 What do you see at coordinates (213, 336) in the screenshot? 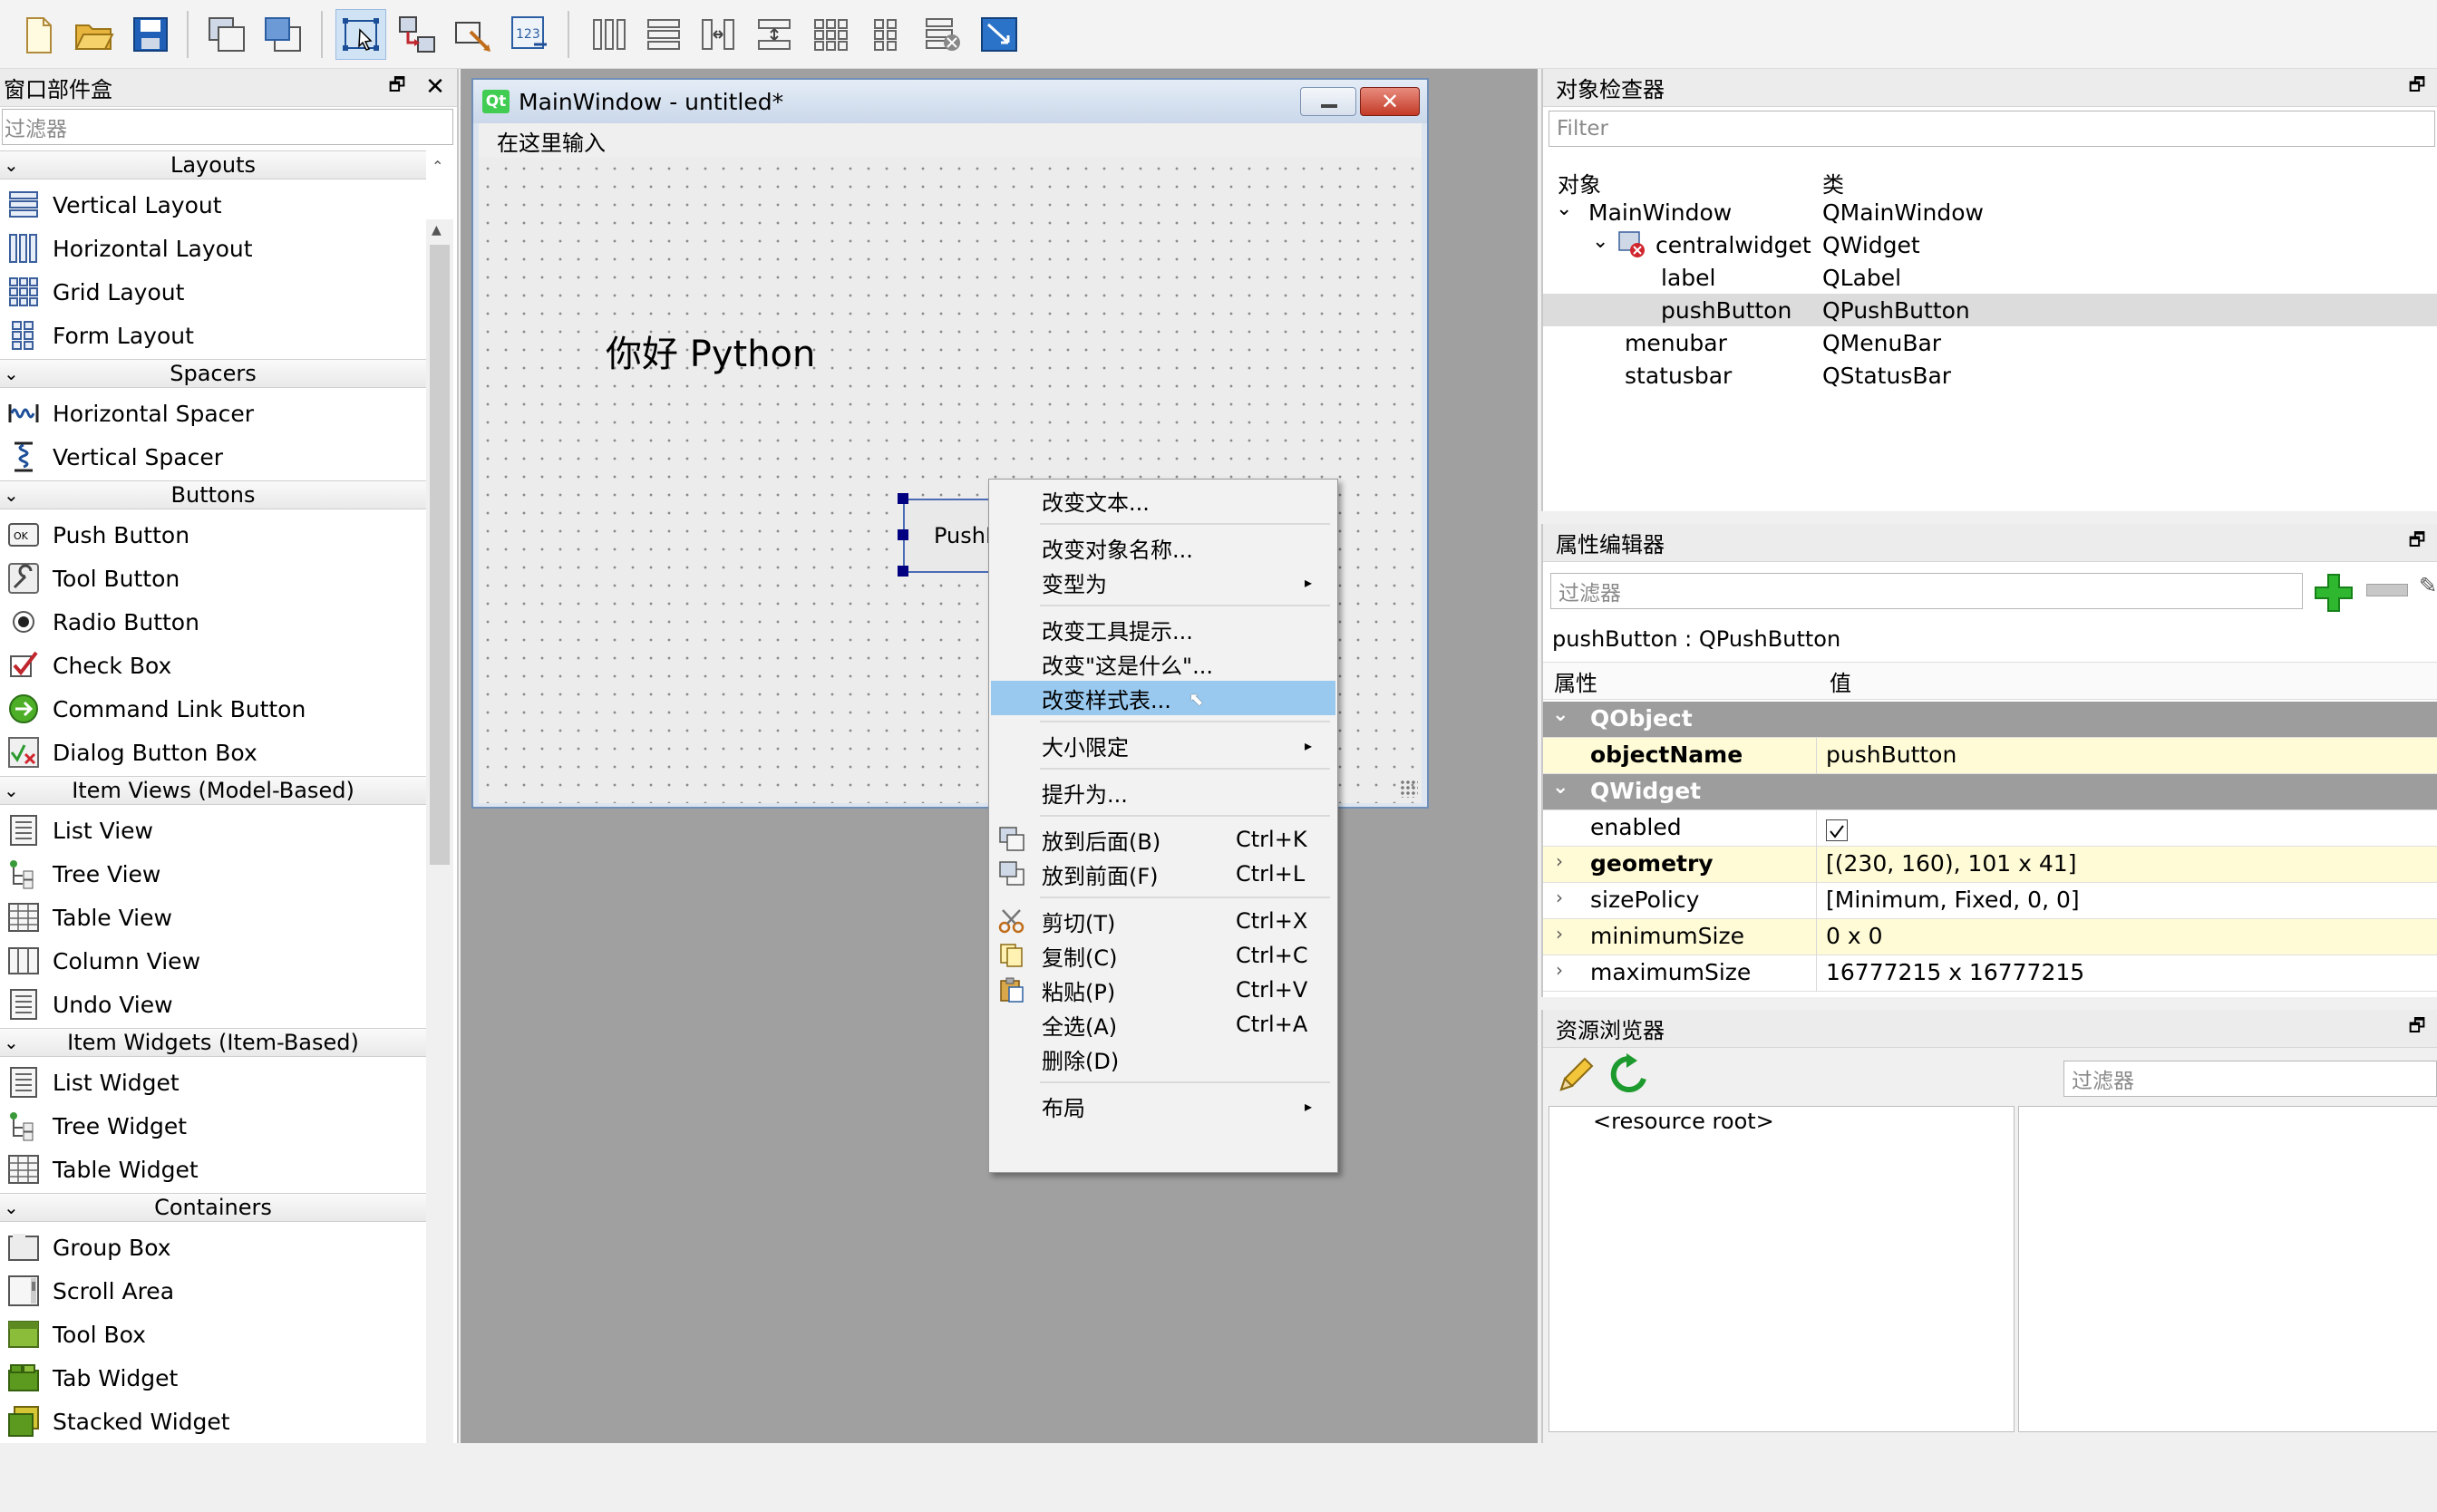
I see `widget-item-form-layout: Form Layout` at bounding box center [213, 336].